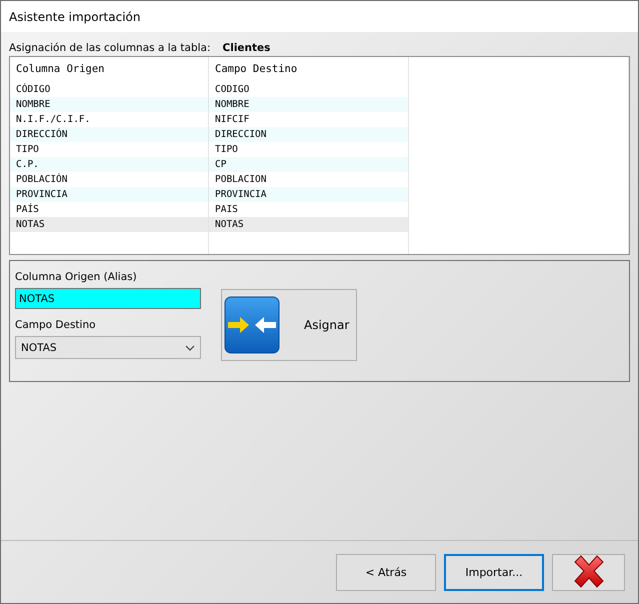 The height and width of the screenshot is (604, 639). What do you see at coordinates (109, 134) in the screenshot?
I see `table-cell: DIRECCIÓN` at bounding box center [109, 134].